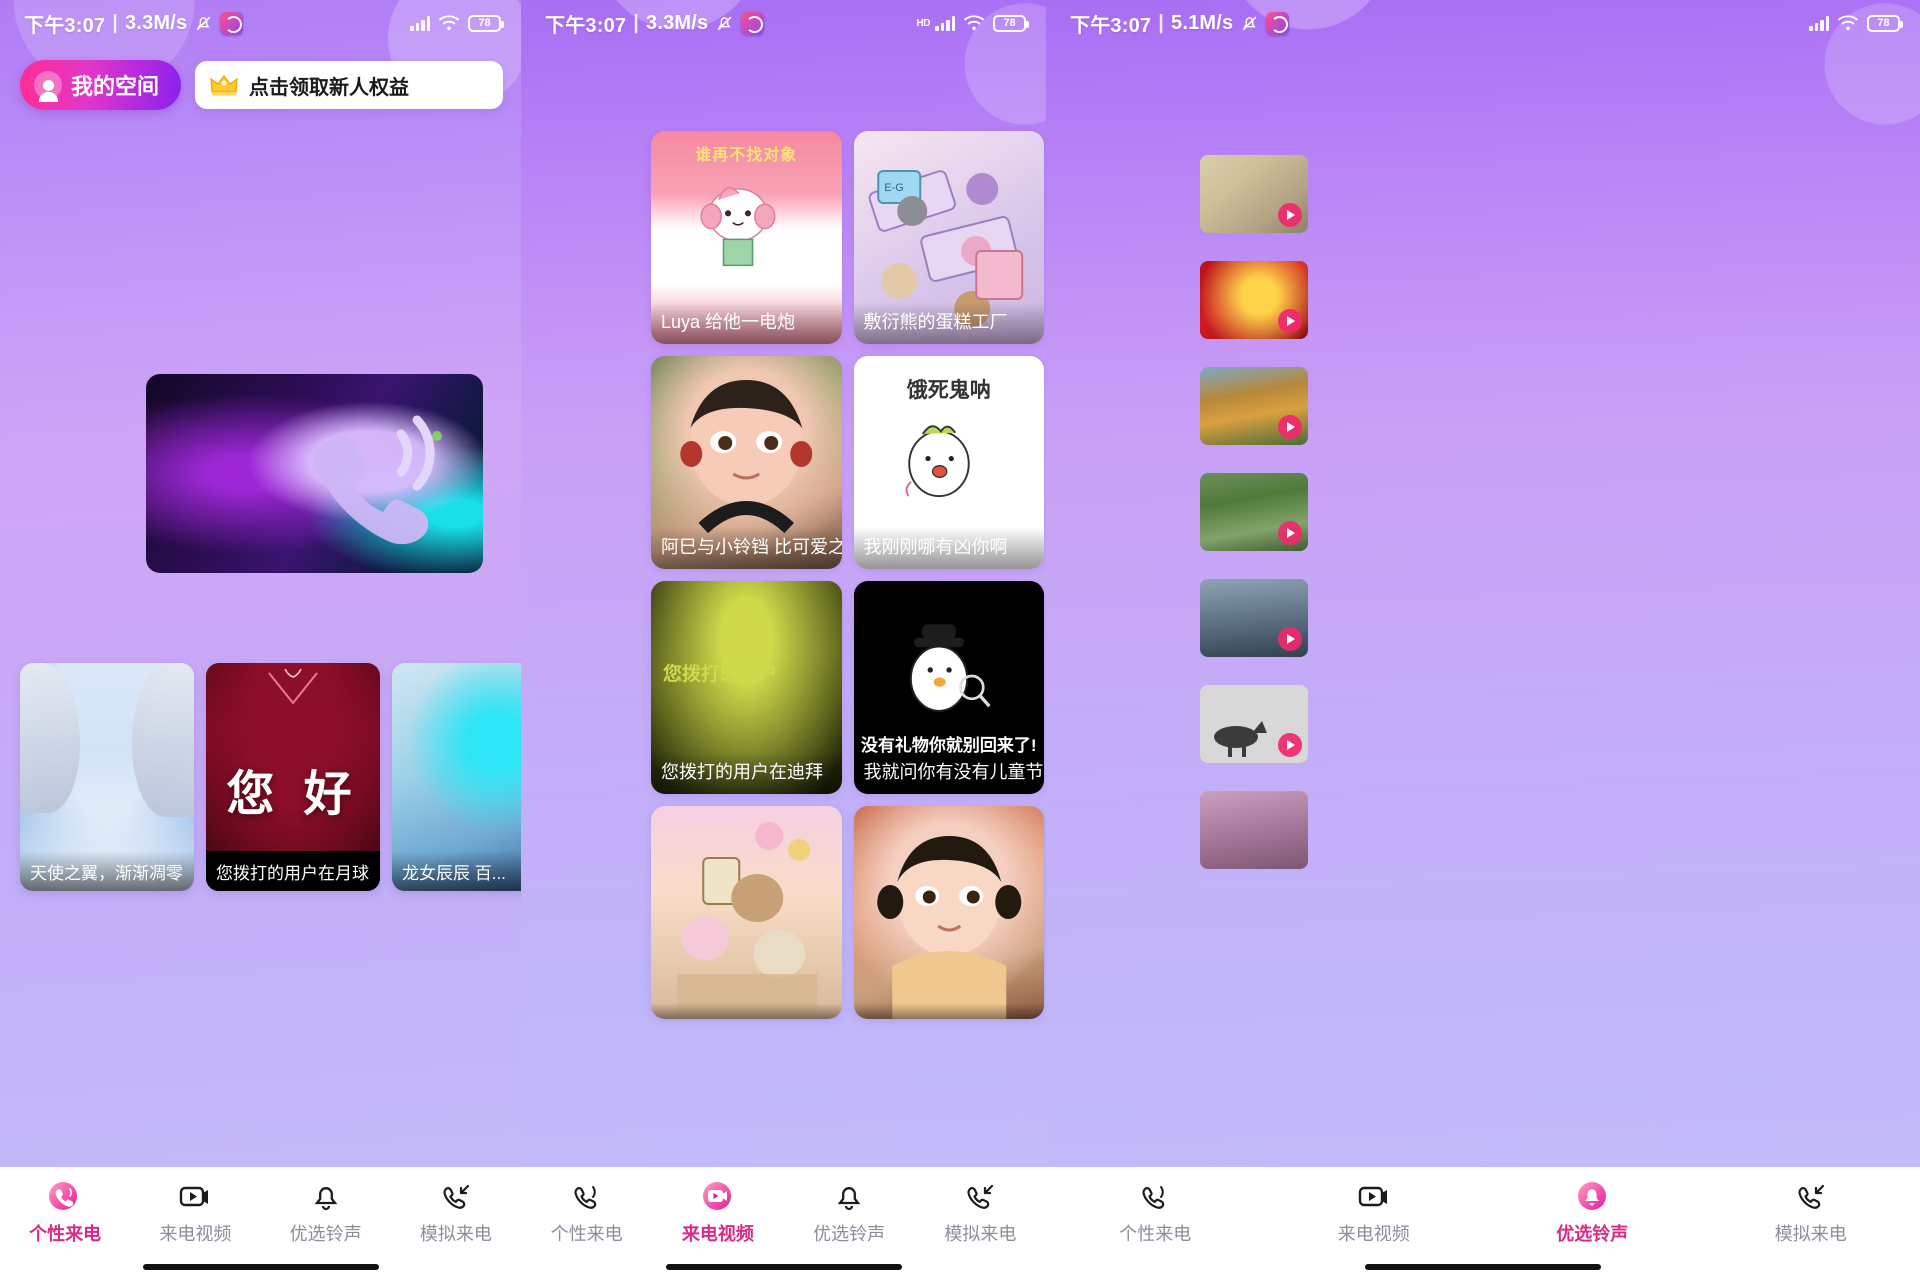 Image resolution: width=1920 pixels, height=1279 pixels. What do you see at coordinates (746, 323) in the screenshot?
I see `grid-item-caption: Luya 给他一电炮` at bounding box center [746, 323].